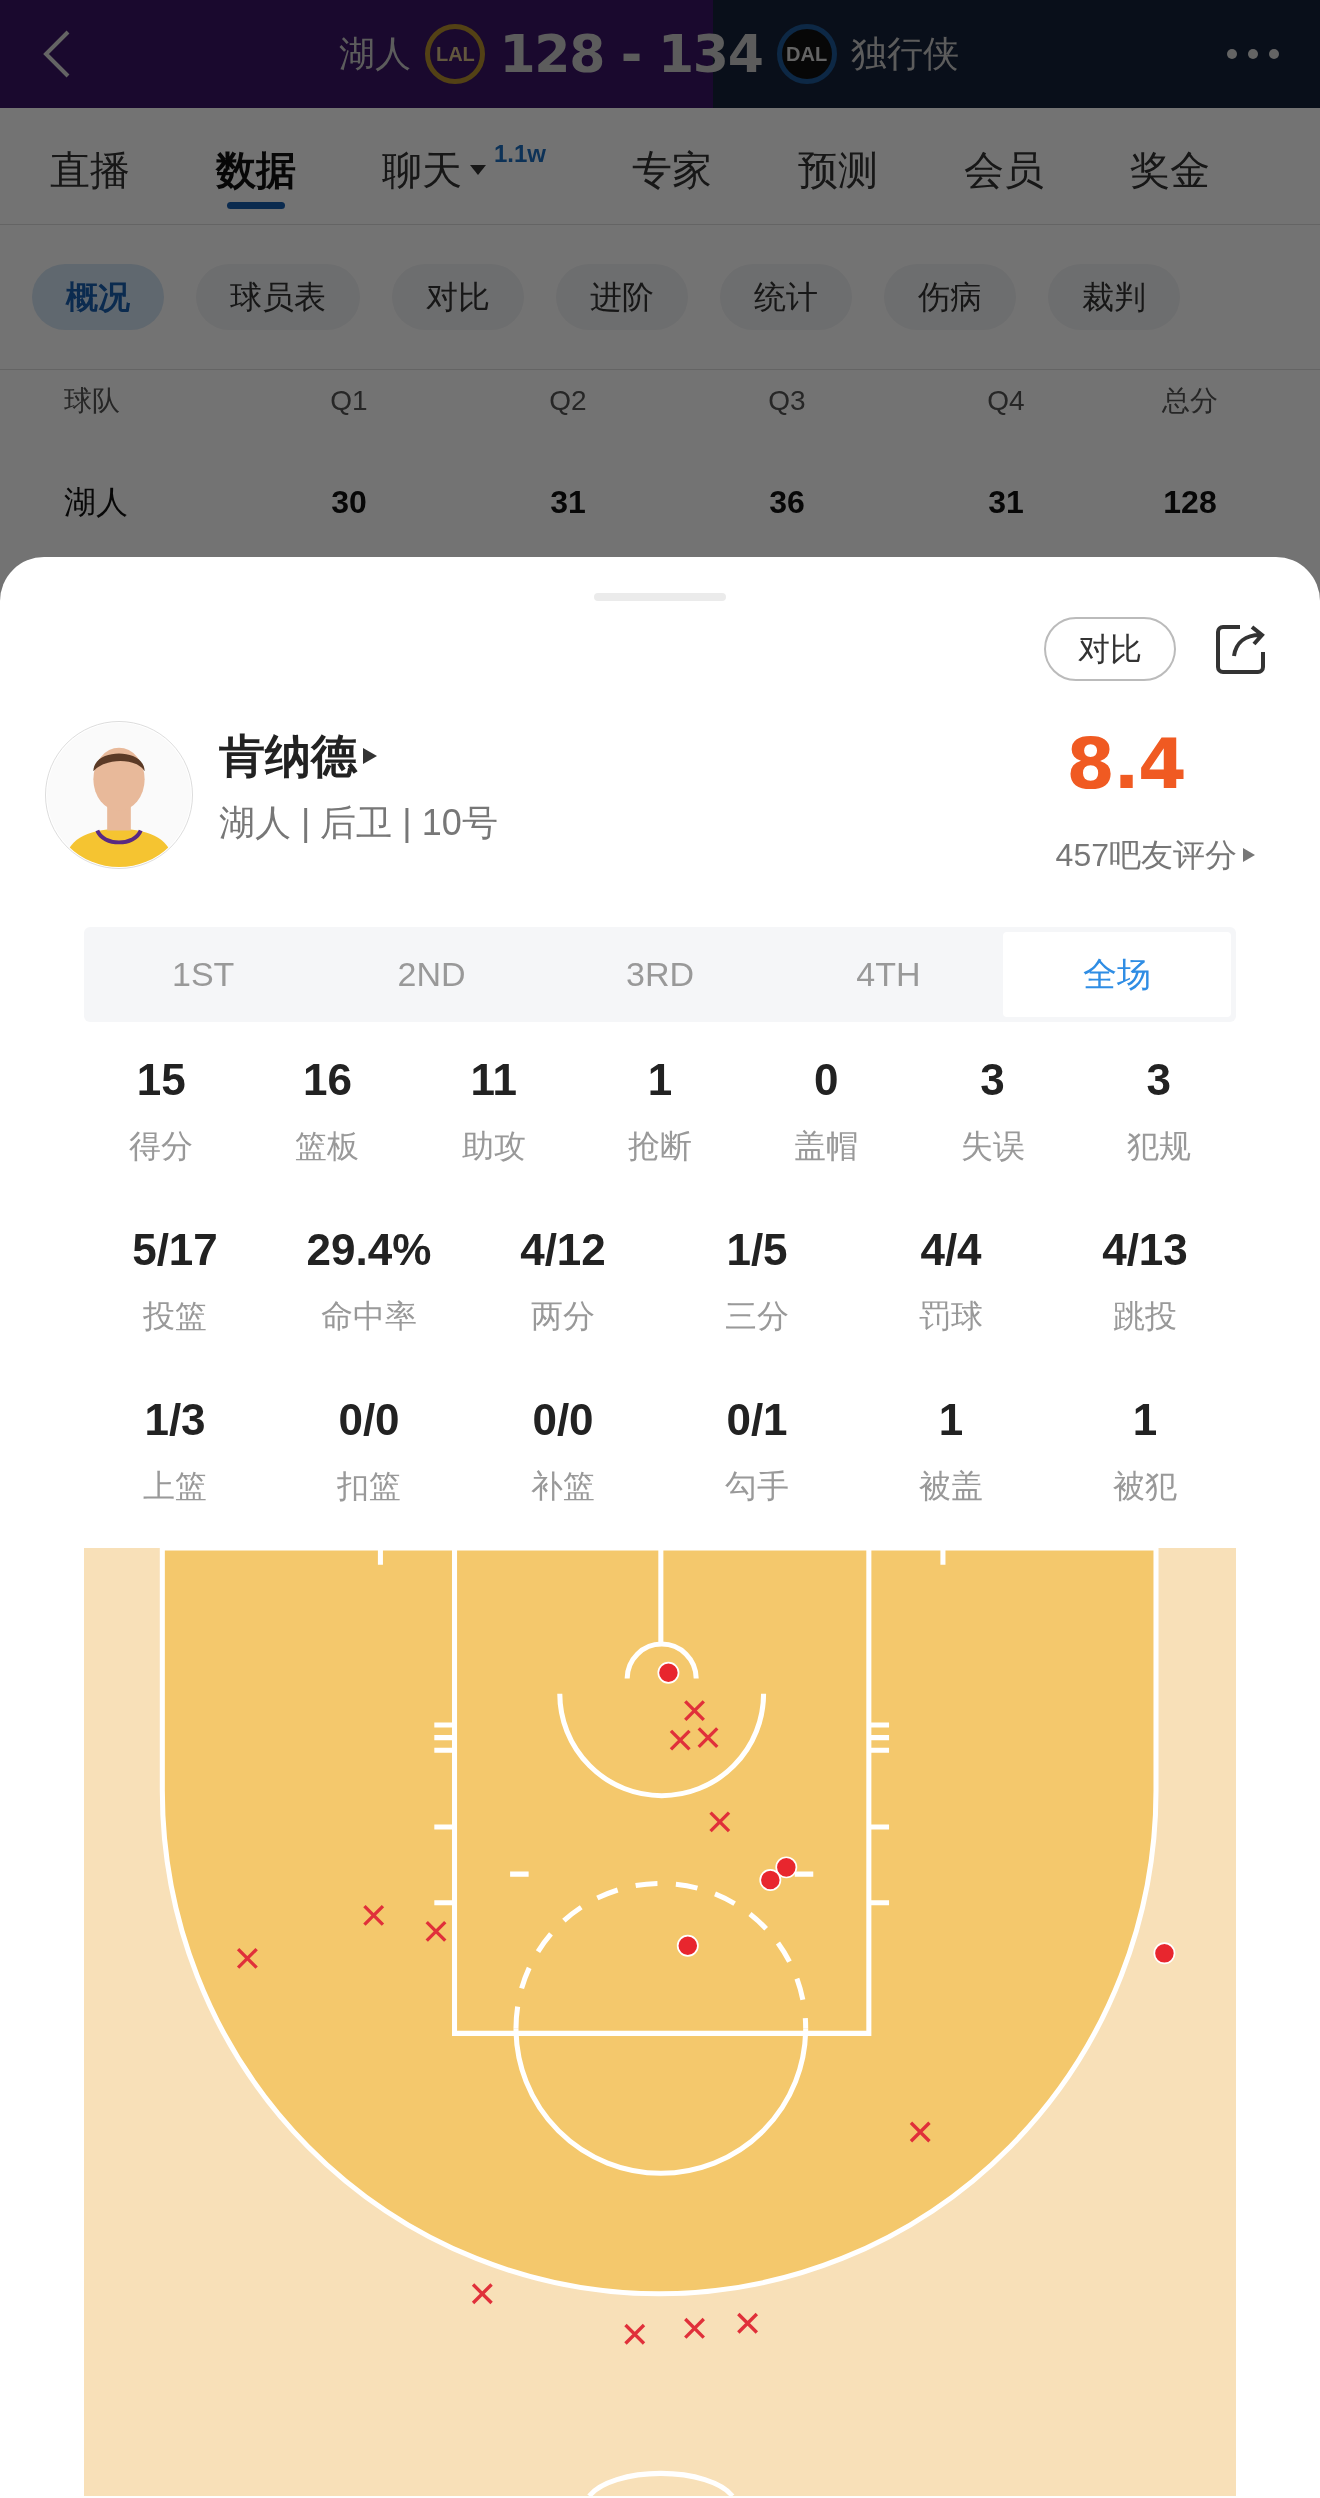 The height and width of the screenshot is (2498, 1320). I want to click on badge-count: 1.1w, so click(520, 154).